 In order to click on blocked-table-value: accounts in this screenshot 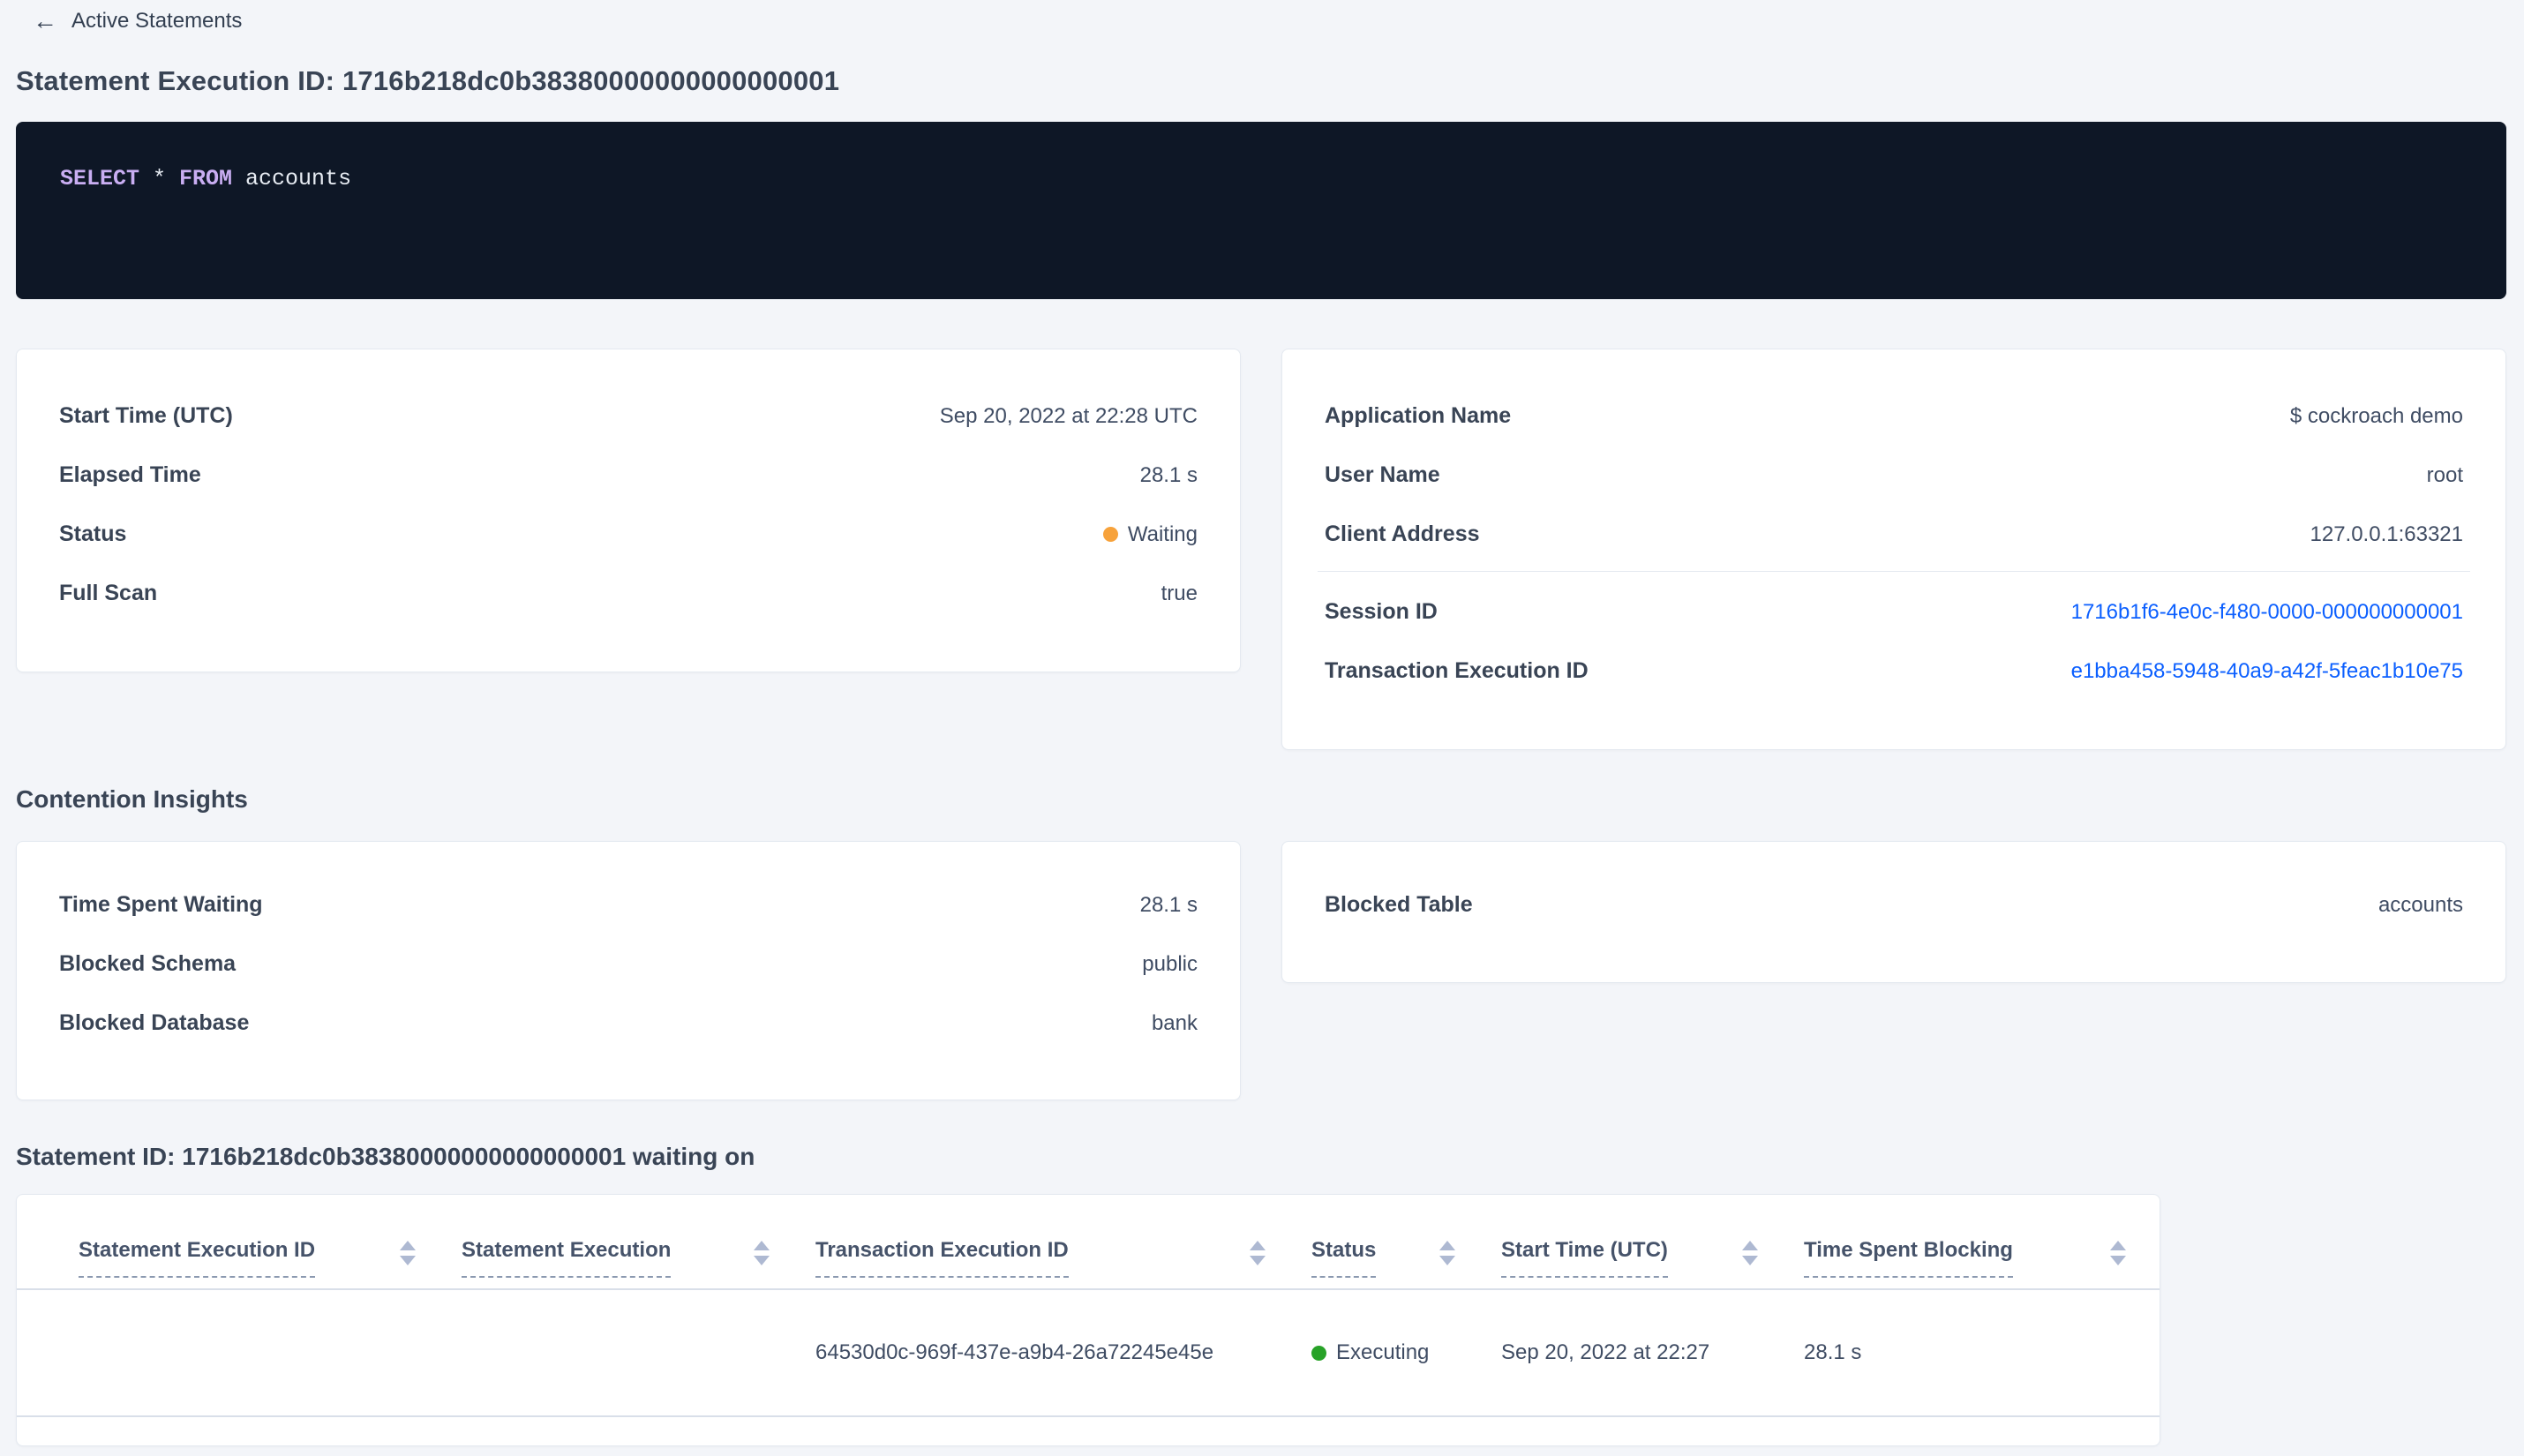, I will do `click(2420, 904)`.